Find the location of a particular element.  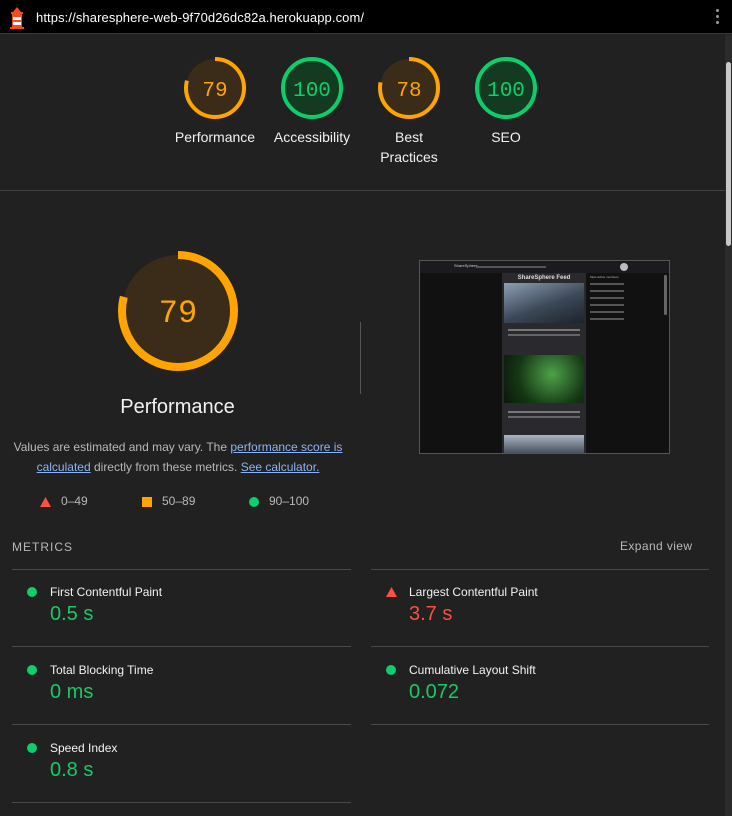

note-prefix: Values are estimated and may vary. The is located at coordinates (122, 447).